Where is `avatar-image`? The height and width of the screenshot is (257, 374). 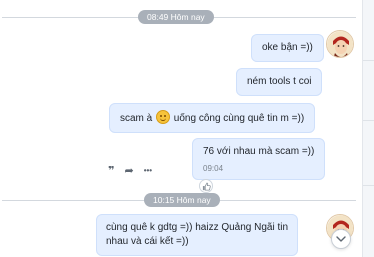
avatar-image is located at coordinates (340, 44).